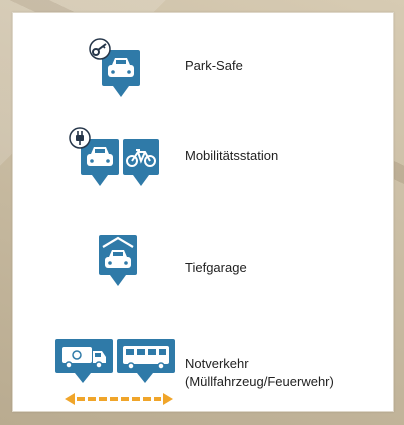  I want to click on legend-label-notverkehr: Notverkehr (Müllfahrzeug/Feuerwehr), so click(259, 372).